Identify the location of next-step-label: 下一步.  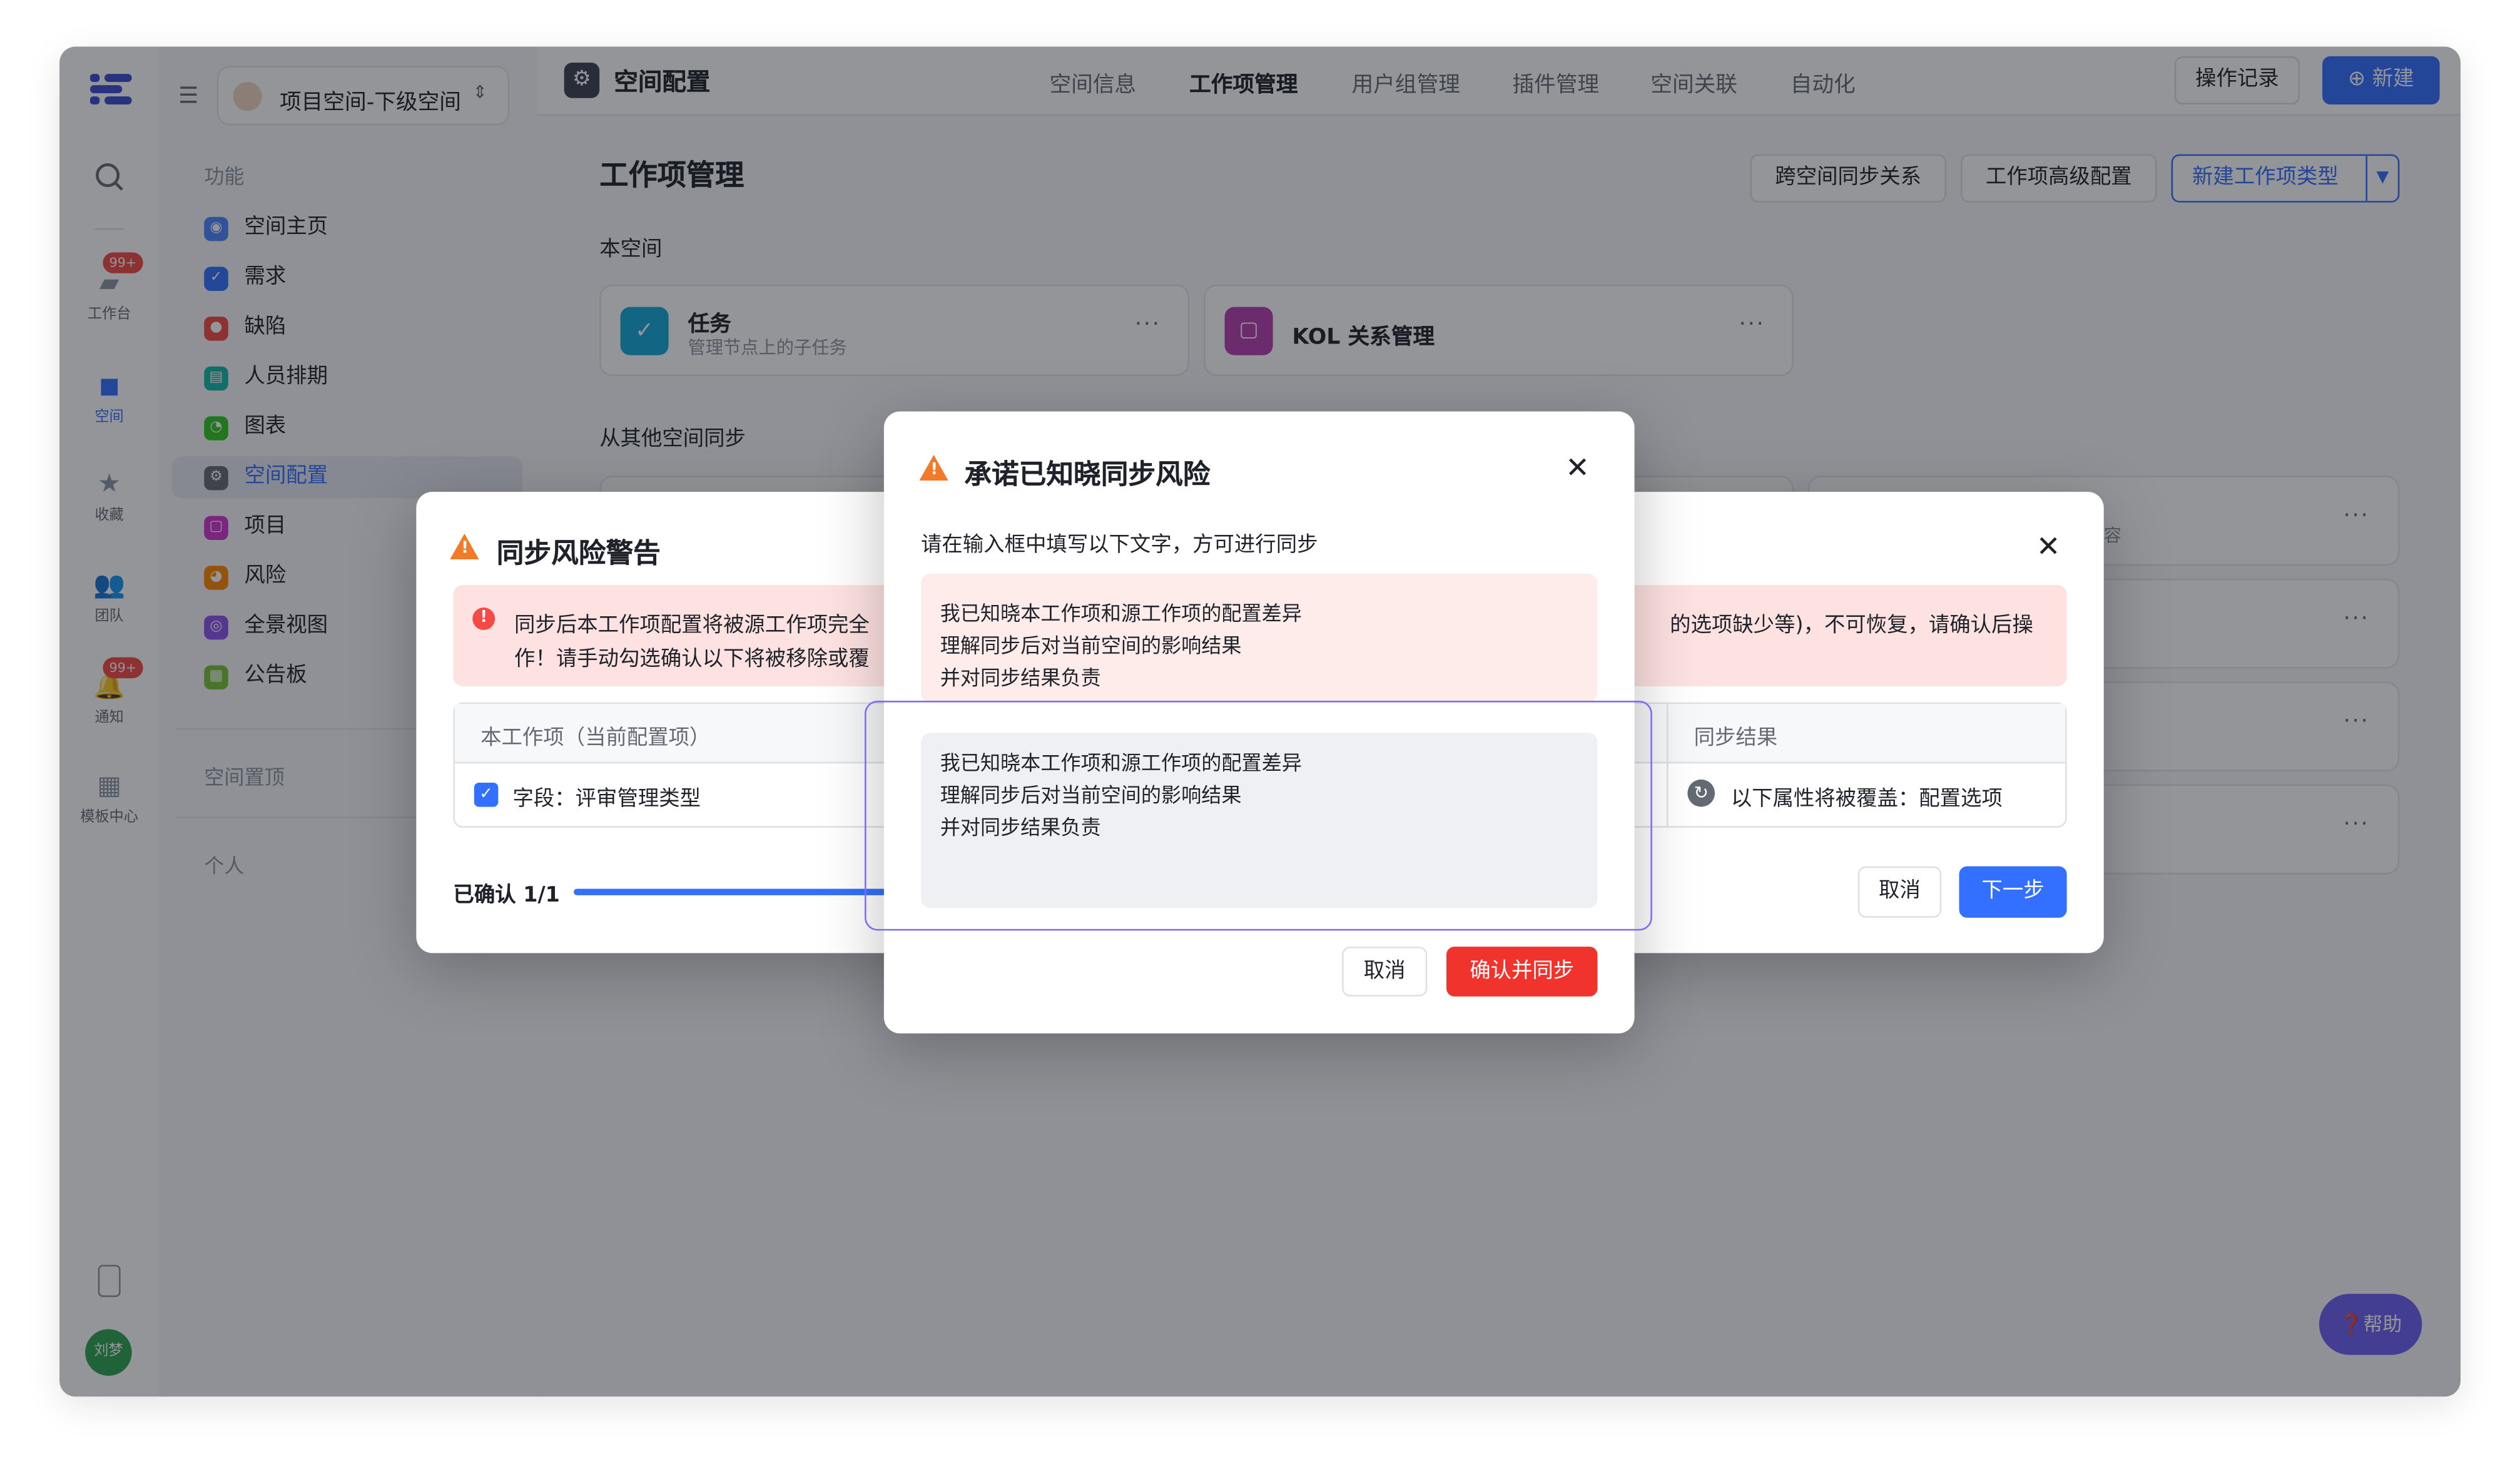
(2013, 891).